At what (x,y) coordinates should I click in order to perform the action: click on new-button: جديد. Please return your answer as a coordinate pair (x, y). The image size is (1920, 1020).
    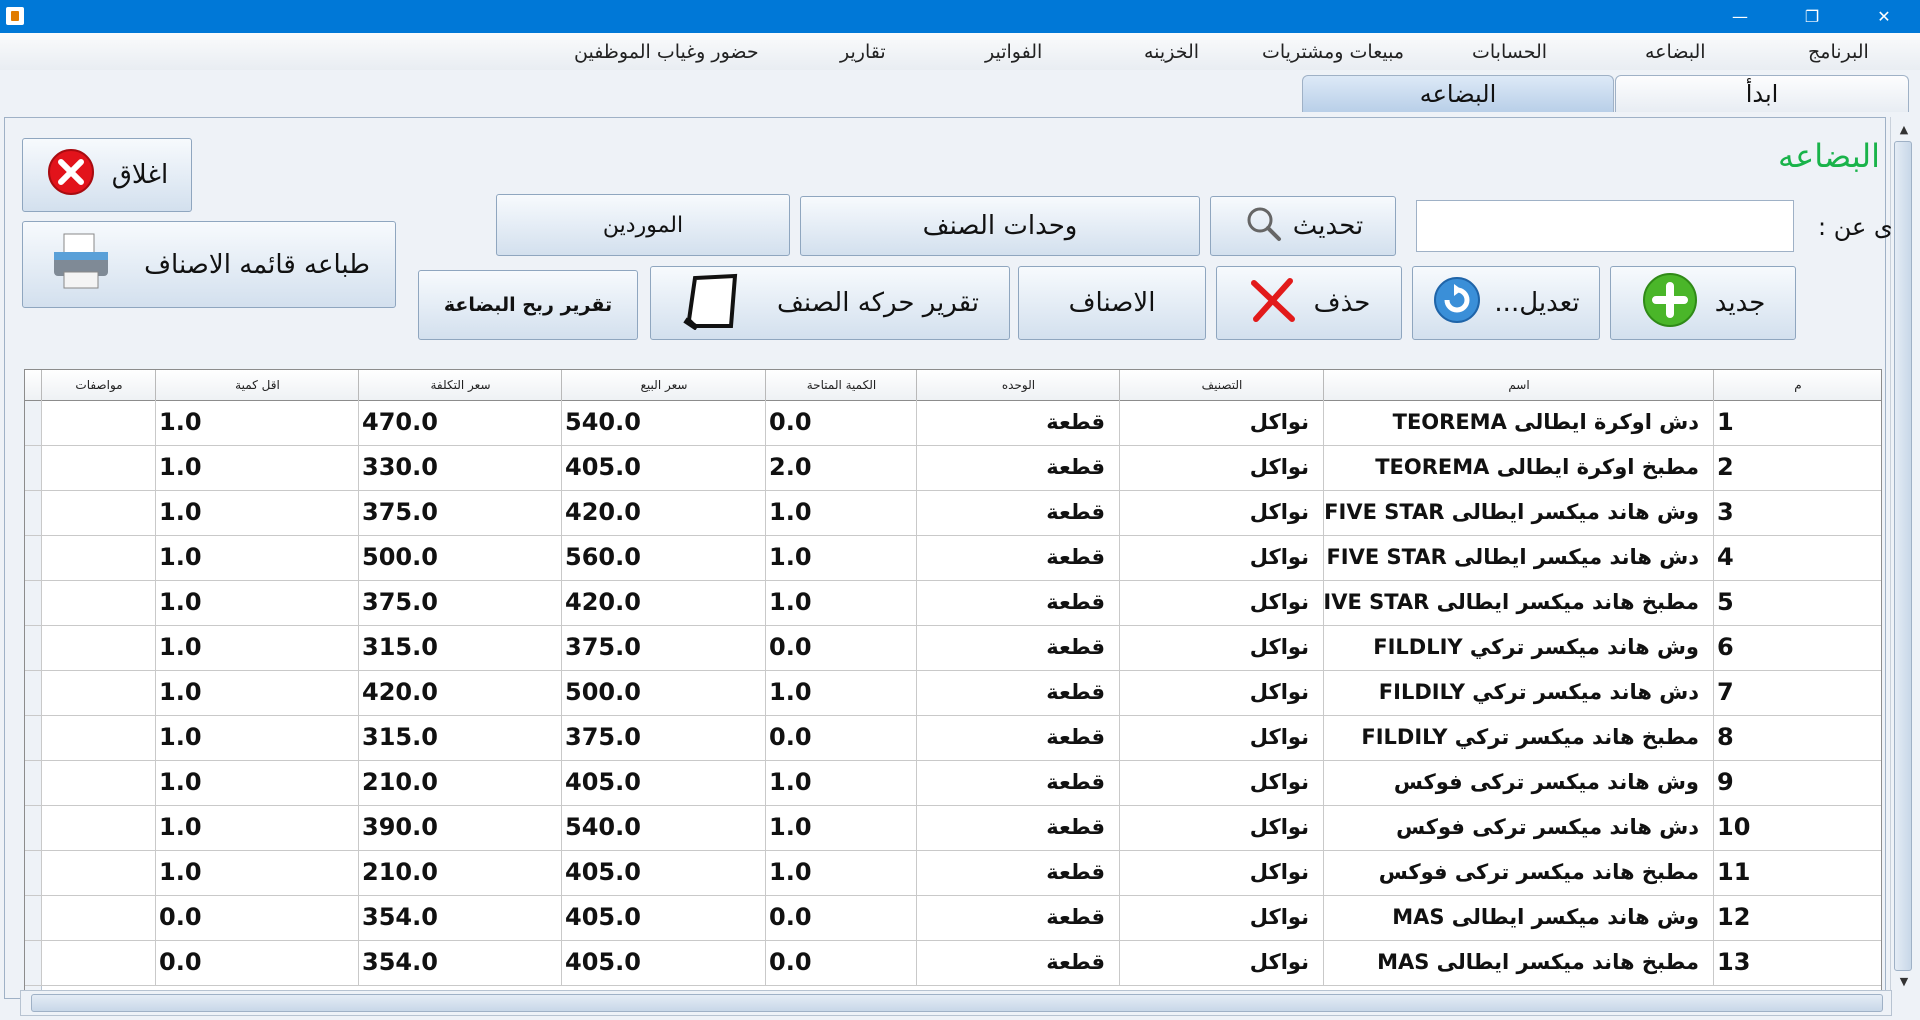
    Looking at the image, I should click on (1703, 303).